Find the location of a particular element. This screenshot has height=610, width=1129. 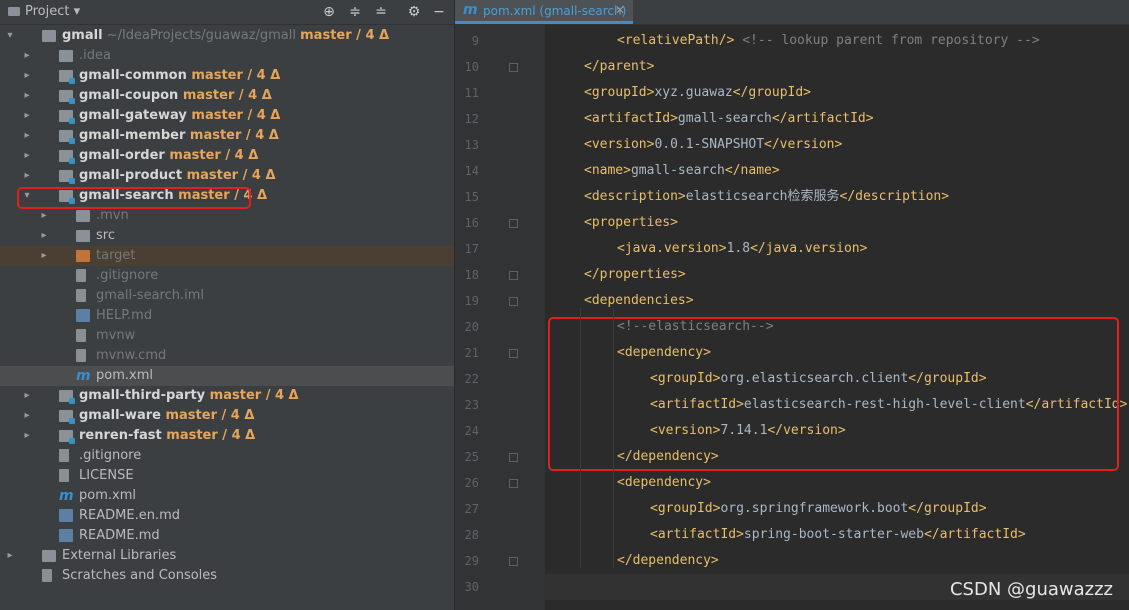

tab-pom-xml: m pom.xml (gmall-search) ✕ is located at coordinates (544, 12).